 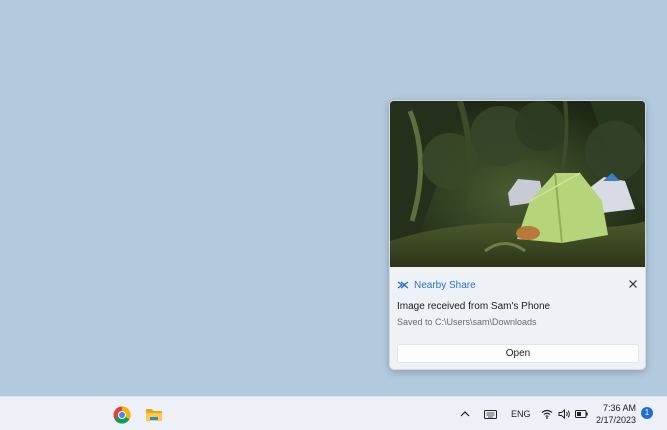 I want to click on volume-status, so click(x=564, y=413).